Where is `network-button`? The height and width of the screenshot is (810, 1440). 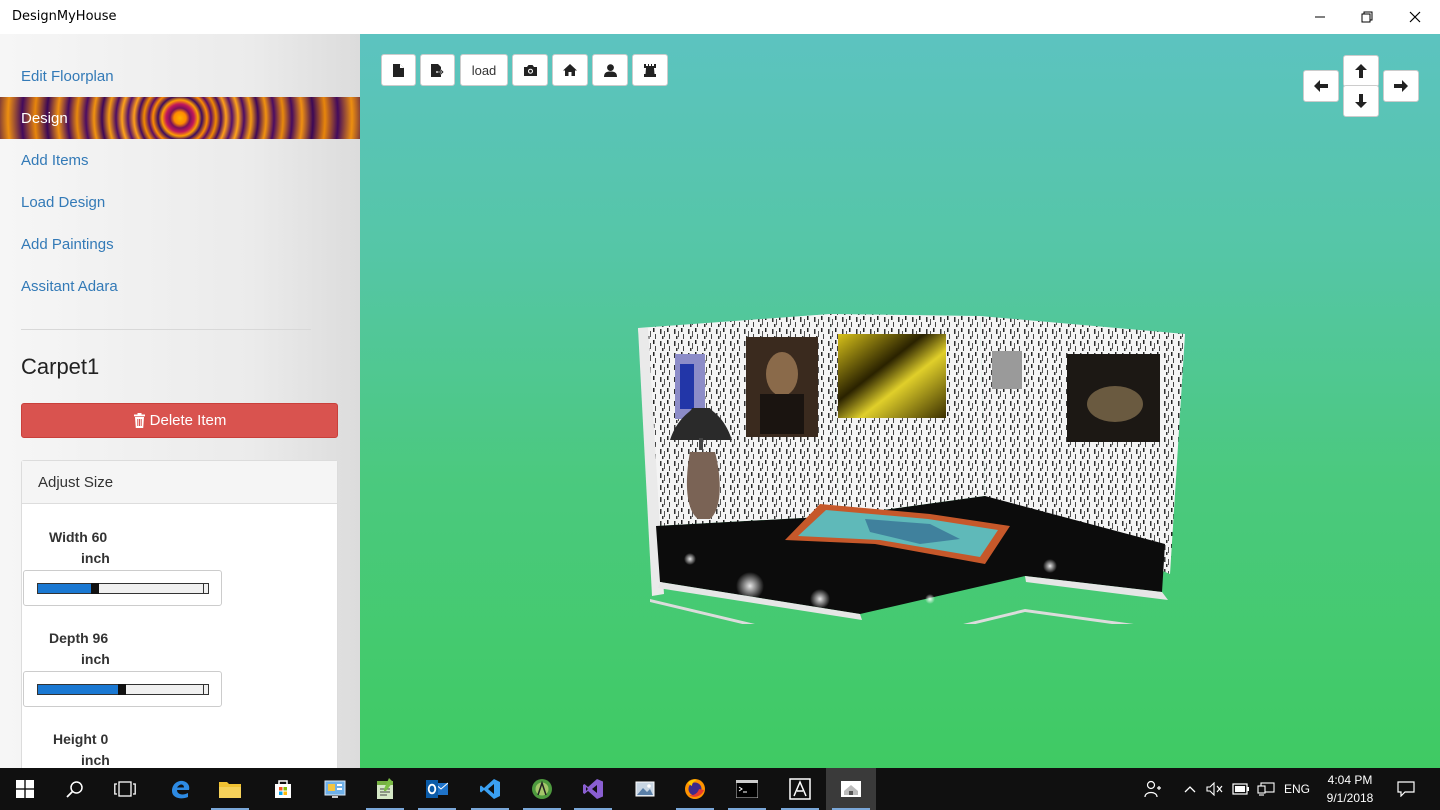 network-button is located at coordinates (1266, 789).